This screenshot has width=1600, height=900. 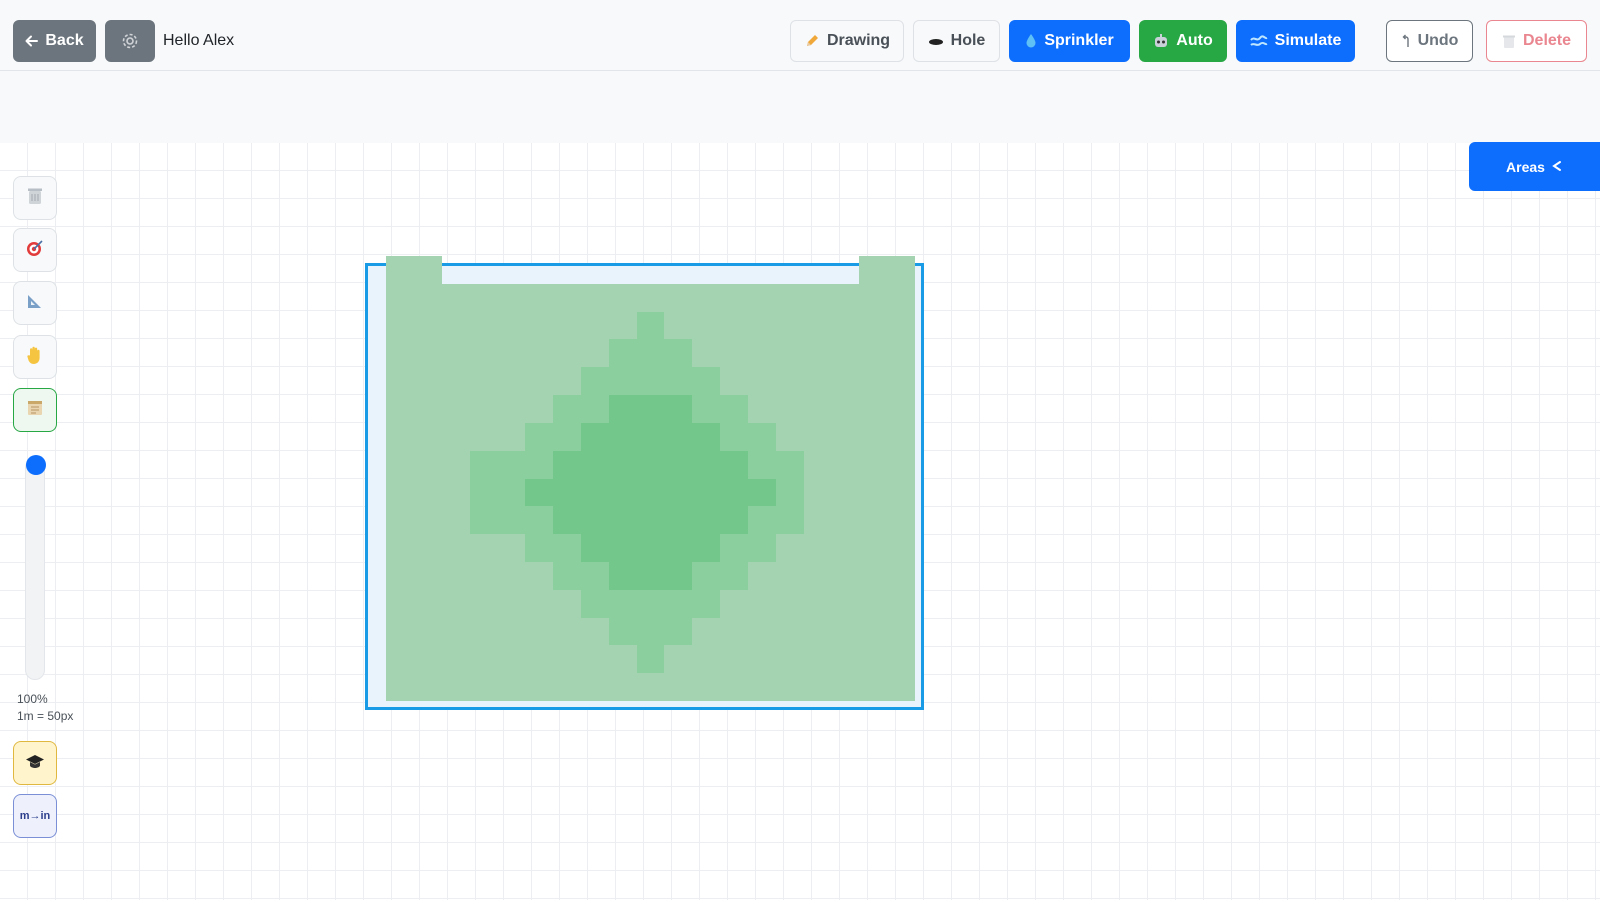 What do you see at coordinates (800, 107) in the screenshot?
I see `secondary-bar` at bounding box center [800, 107].